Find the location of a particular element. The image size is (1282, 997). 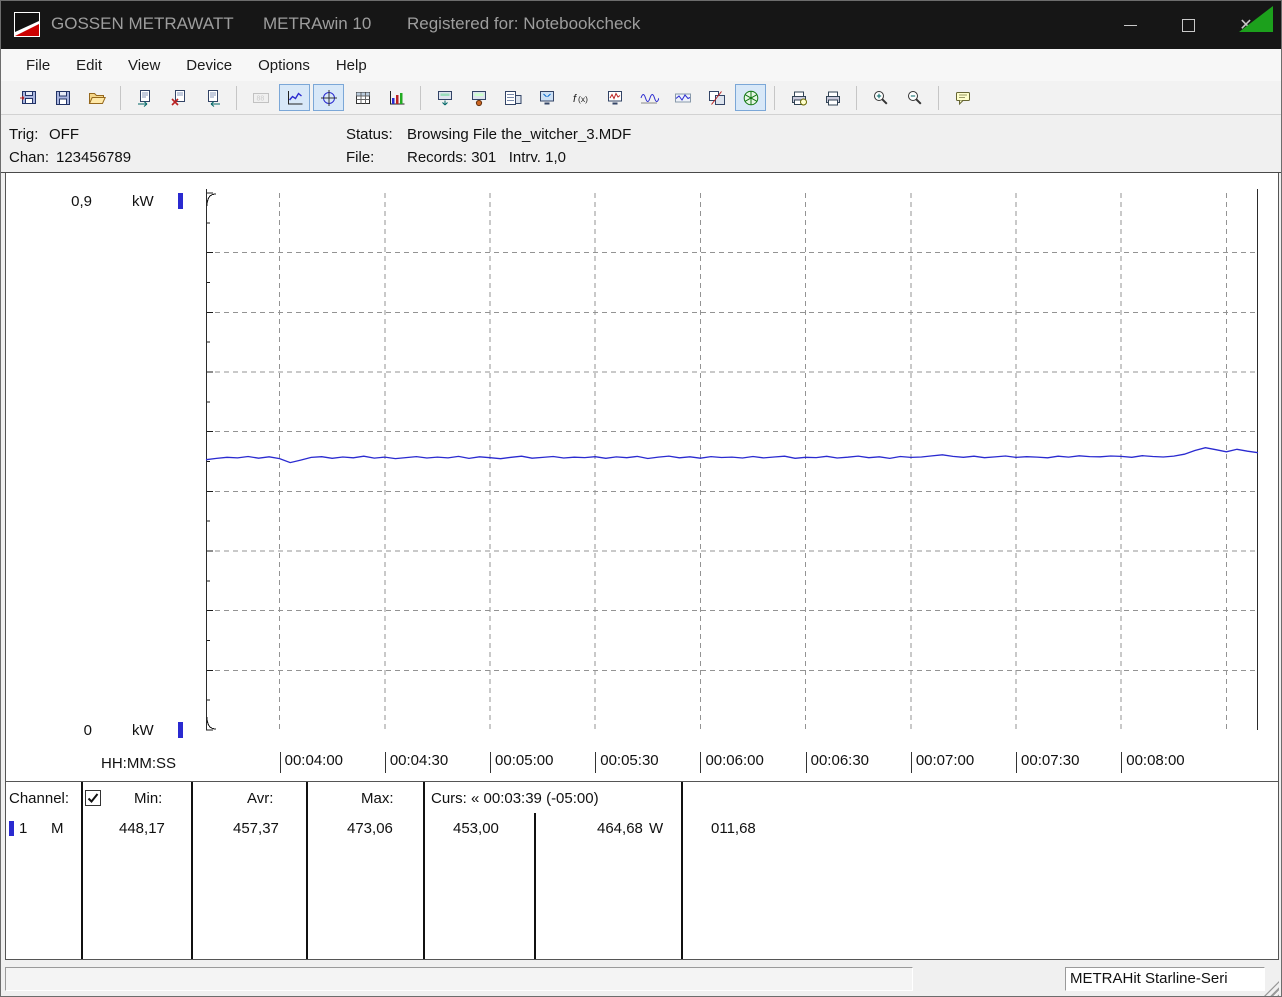

file-label: File: is located at coordinates (360, 157).